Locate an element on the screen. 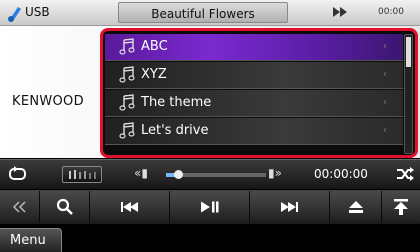  transport-controls is located at coordinates (210, 207).